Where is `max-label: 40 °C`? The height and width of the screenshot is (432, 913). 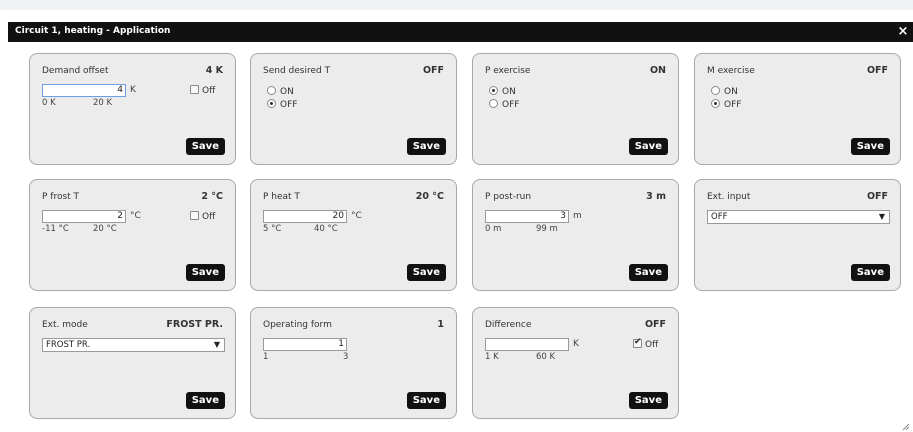
max-label: 40 °C is located at coordinates (326, 229).